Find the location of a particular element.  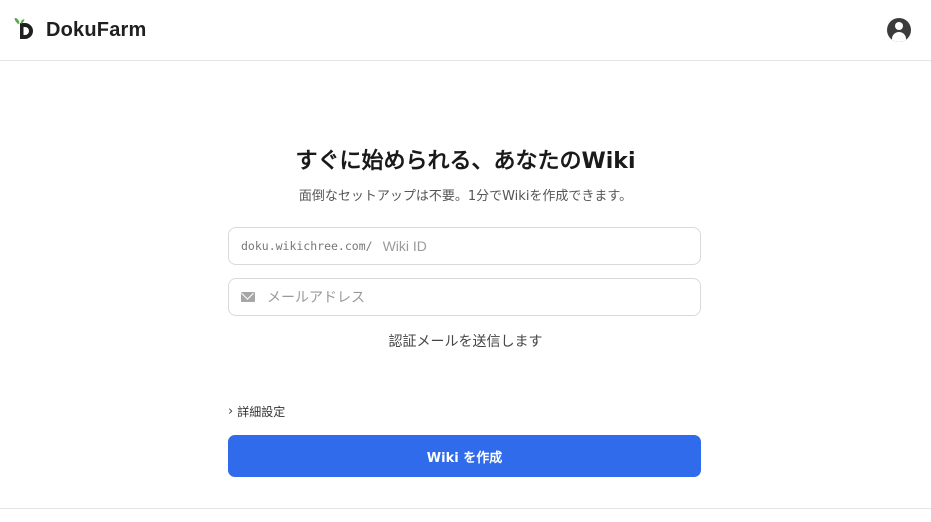

wiki-id-input is located at coordinates (535, 246).